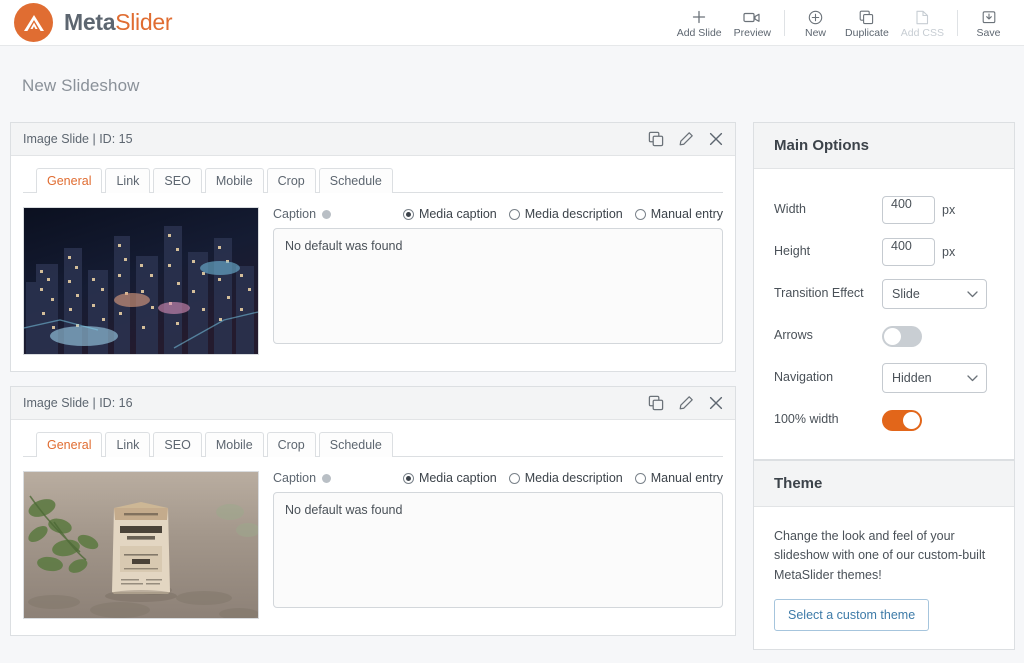 This screenshot has height=663, width=1024. Describe the element at coordinates (912, 378) in the screenshot. I see `navigation-value: Hidden` at that location.